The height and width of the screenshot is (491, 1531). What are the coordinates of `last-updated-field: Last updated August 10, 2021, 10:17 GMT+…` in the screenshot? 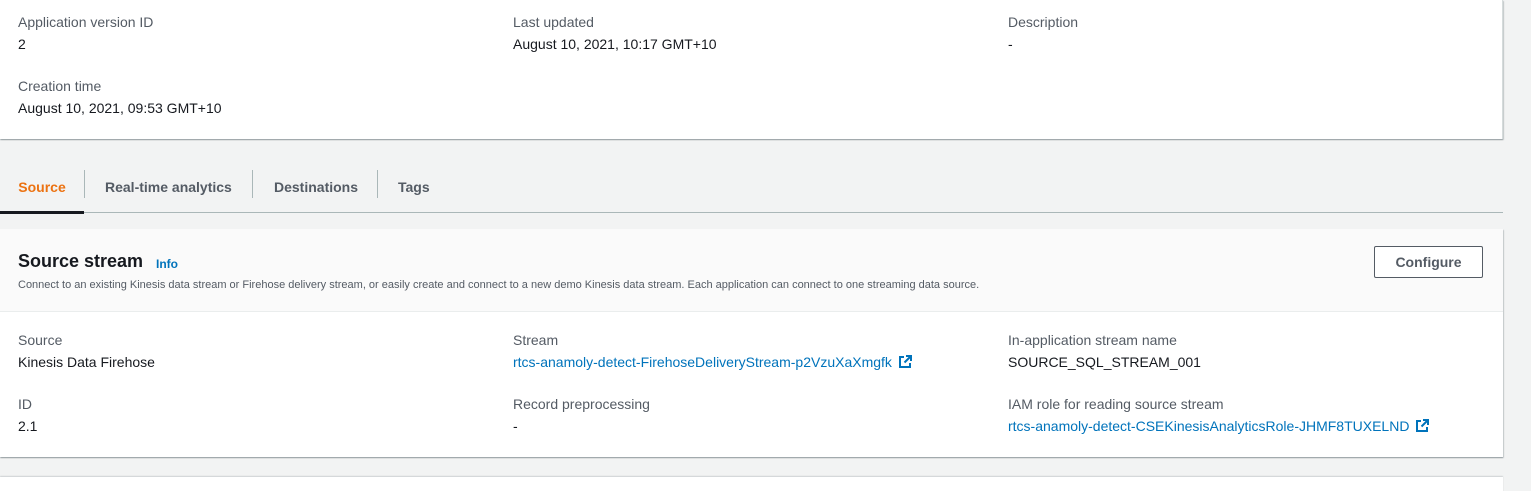 It's located at (615, 33).